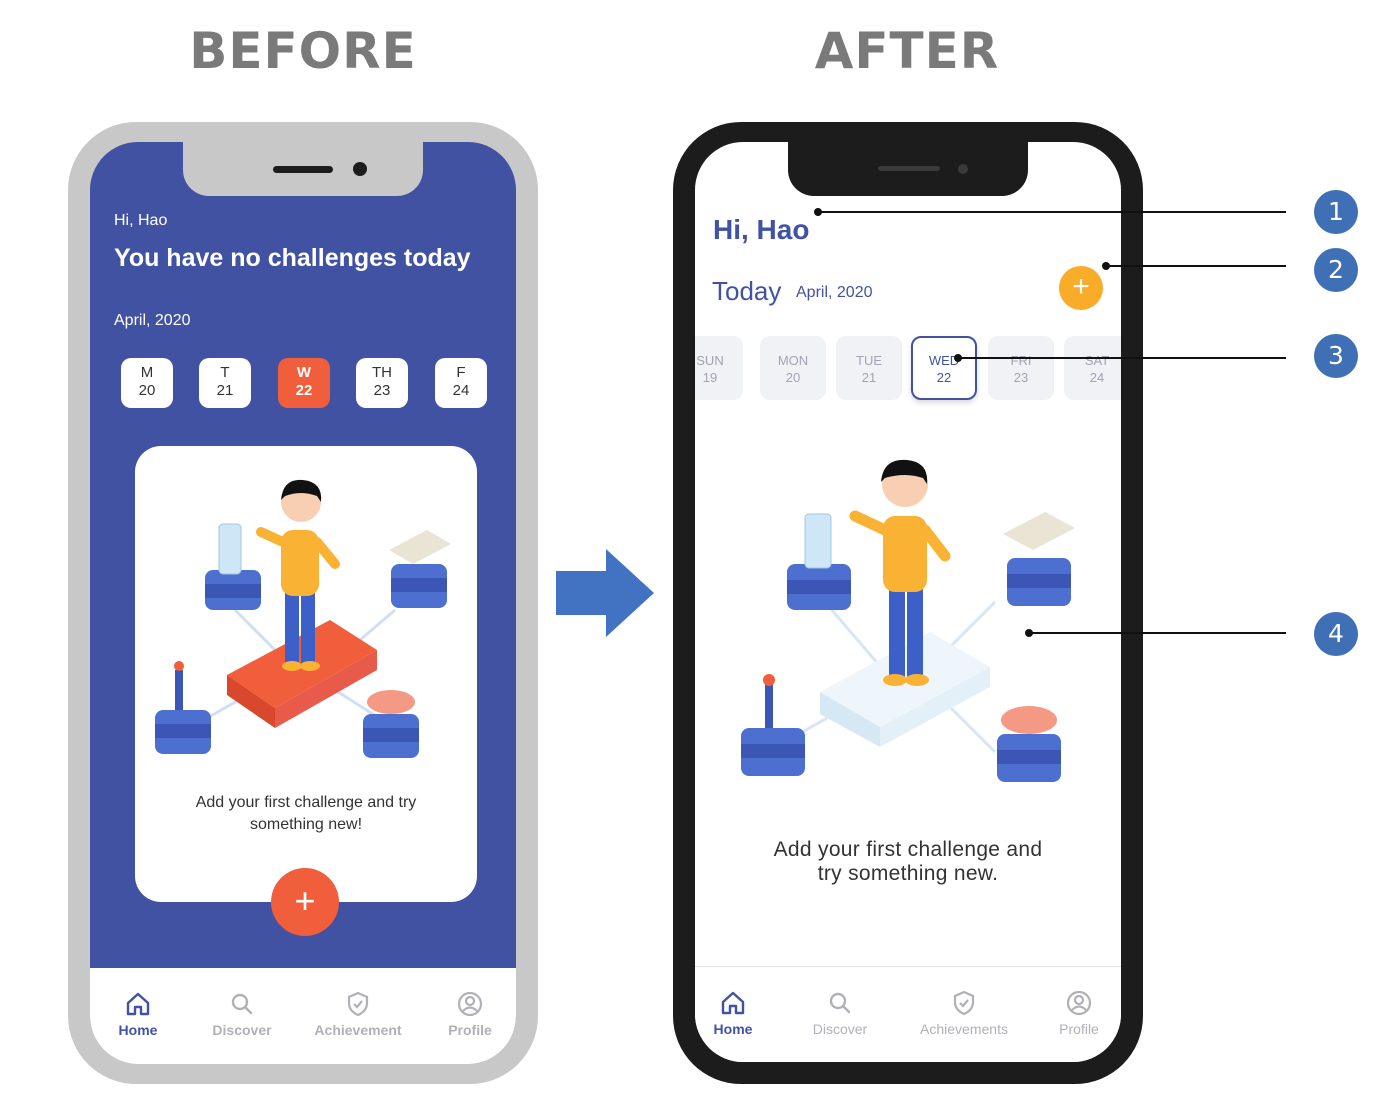 This screenshot has height=1108, width=1396. Describe the element at coordinates (710, 360) in the screenshot. I see `day-abbr: SUN` at that location.